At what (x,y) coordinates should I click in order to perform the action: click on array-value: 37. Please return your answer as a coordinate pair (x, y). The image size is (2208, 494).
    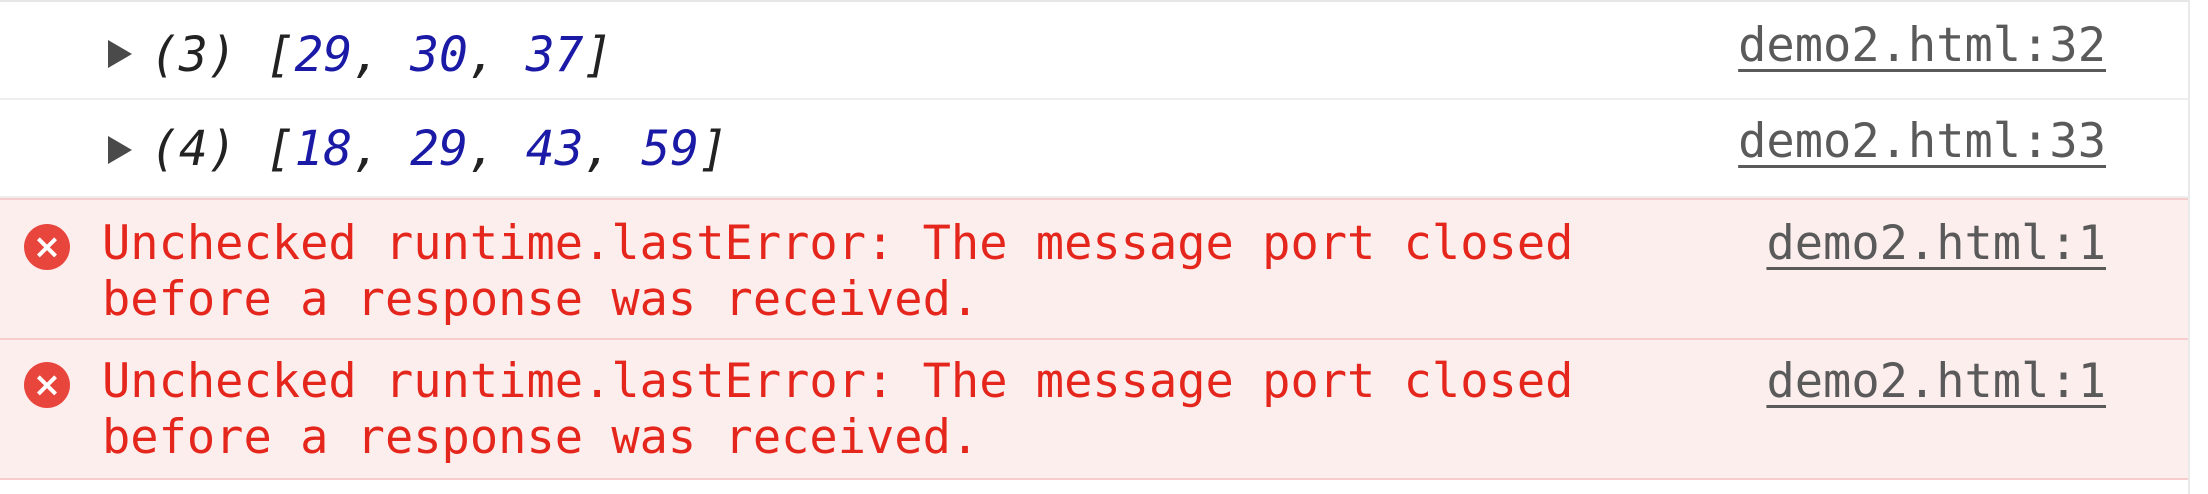
    Looking at the image, I should click on (554, 55).